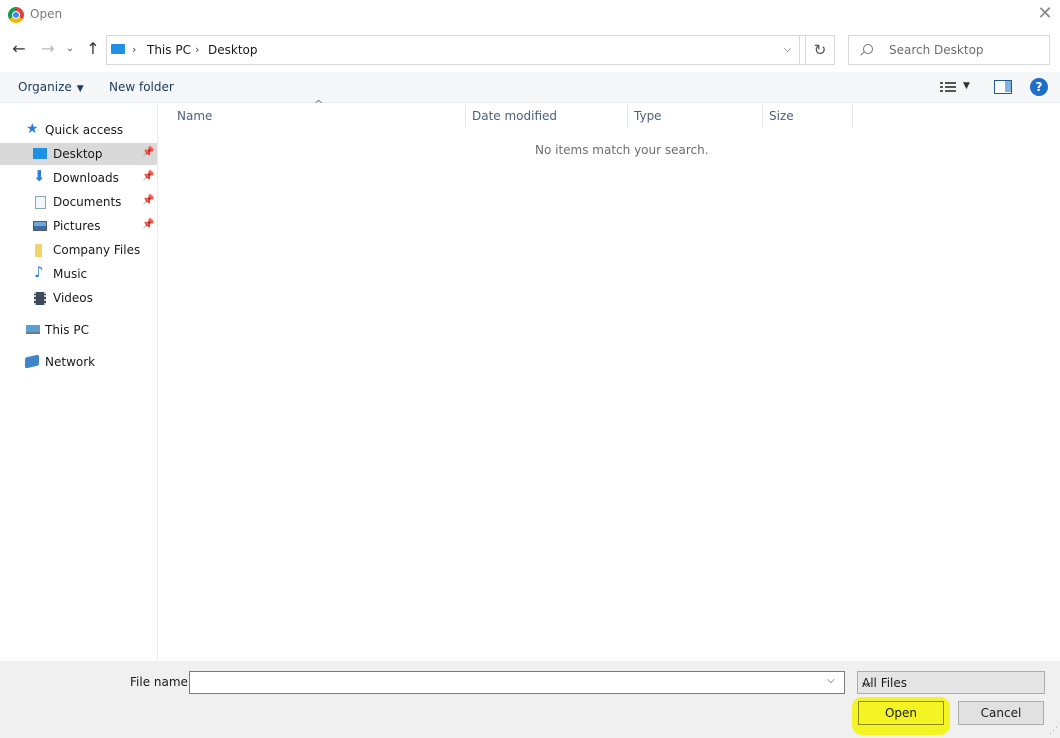  What do you see at coordinates (788, 50) in the screenshot?
I see `address-history-chevron-icon: ⌵` at bounding box center [788, 50].